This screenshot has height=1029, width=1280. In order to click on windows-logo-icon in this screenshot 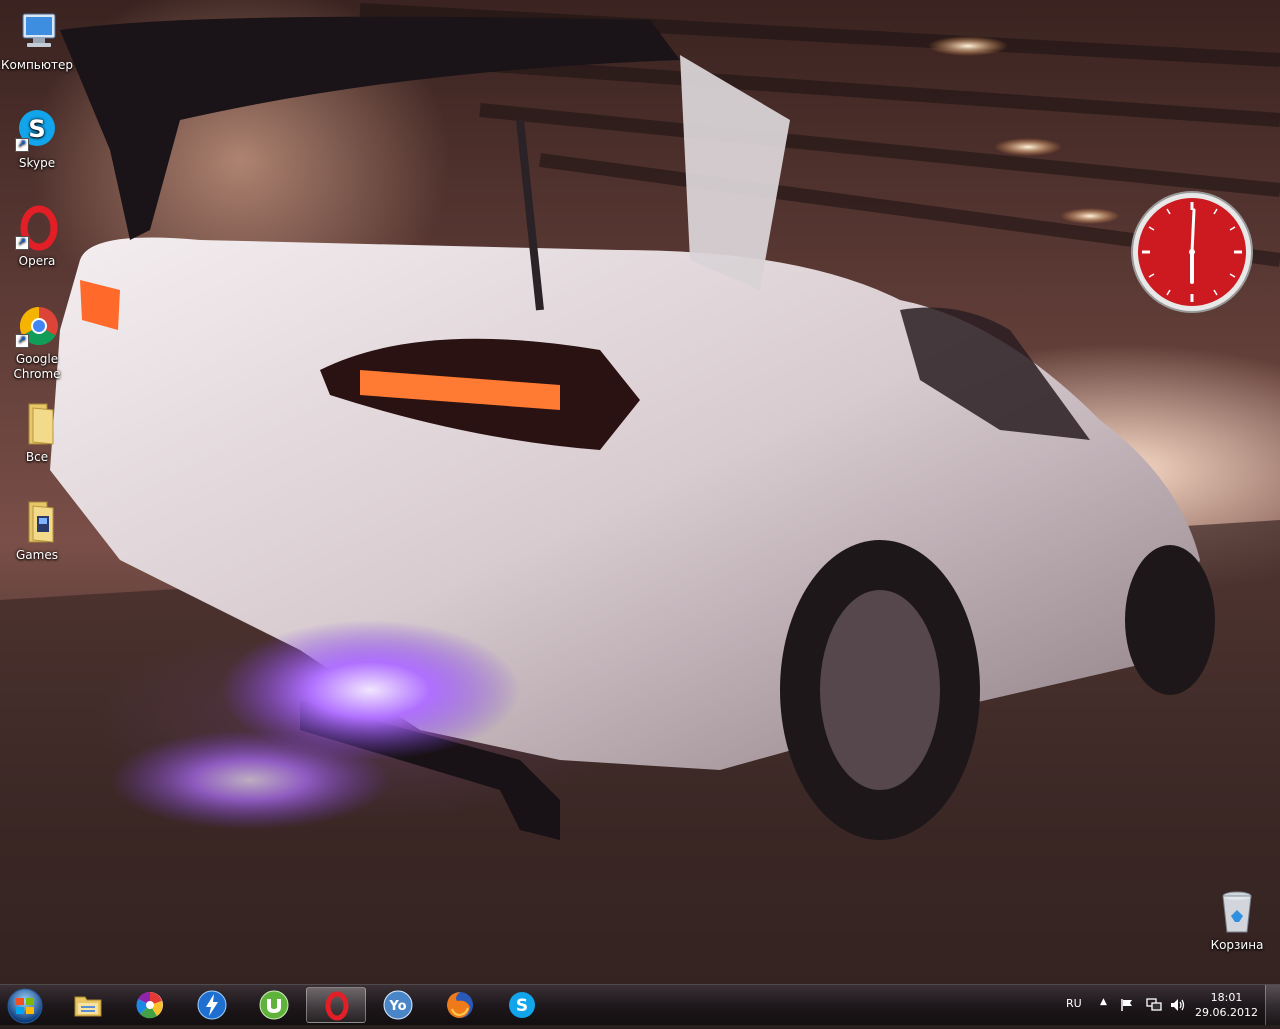, I will do `click(25, 1006)`.